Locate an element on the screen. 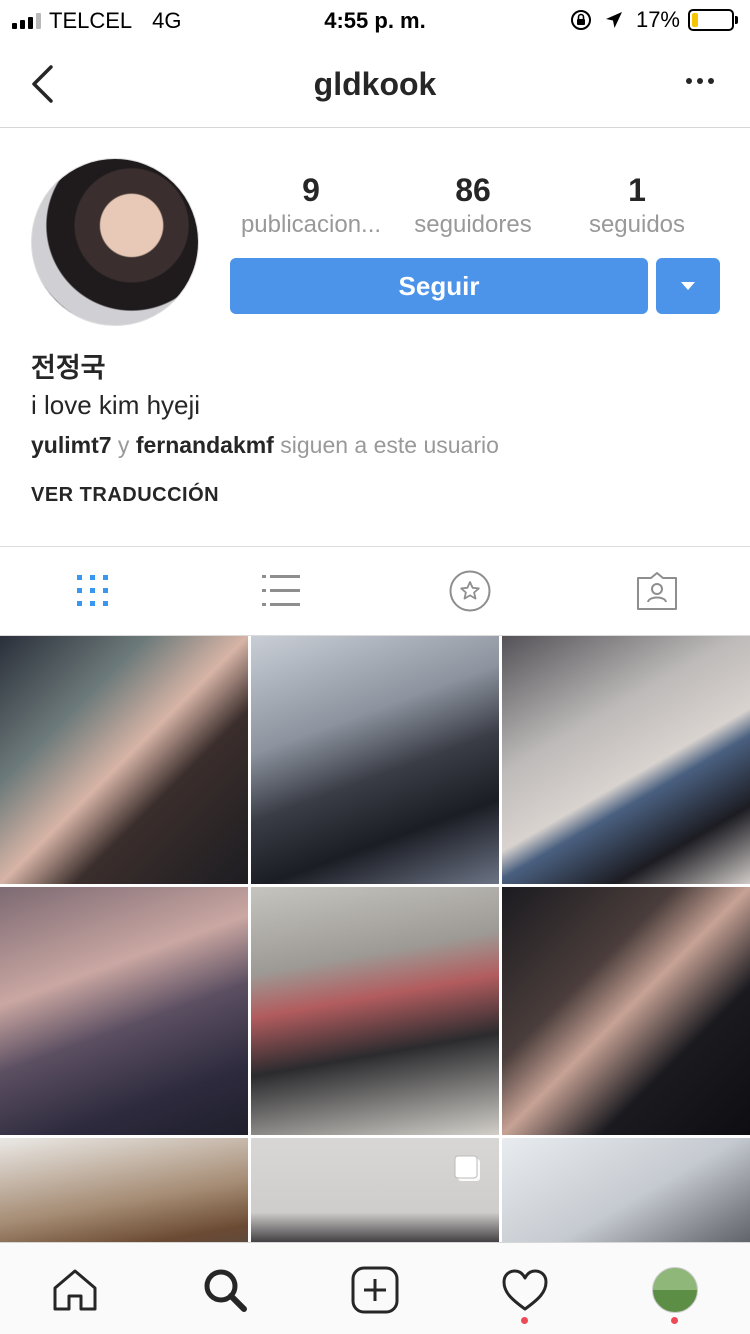 The height and width of the screenshot is (1334, 750). followed-by-suffix: siguen a este usuario is located at coordinates (389, 445).